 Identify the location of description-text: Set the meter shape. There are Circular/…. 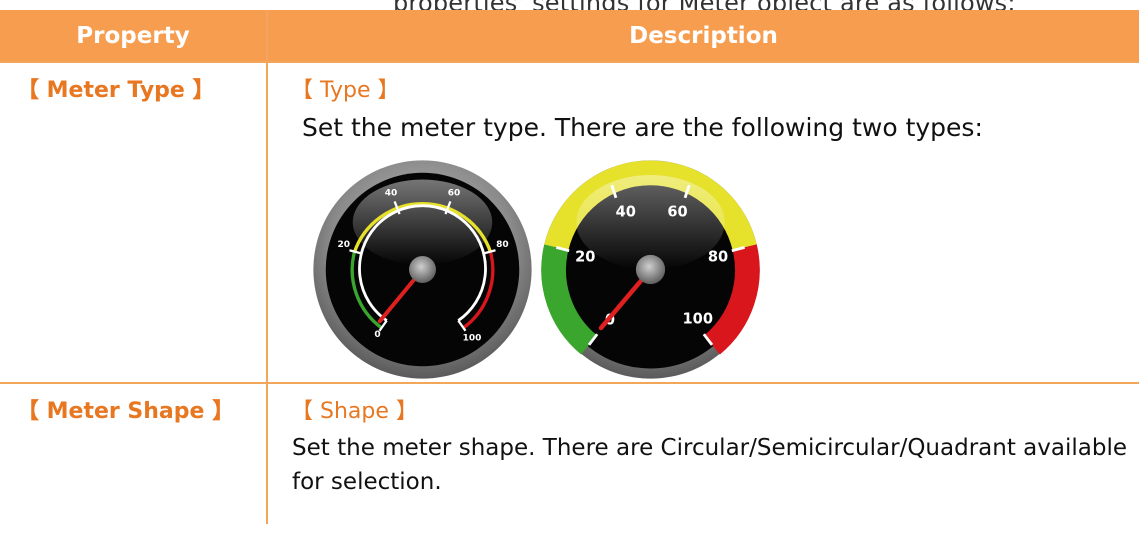
(709, 465).